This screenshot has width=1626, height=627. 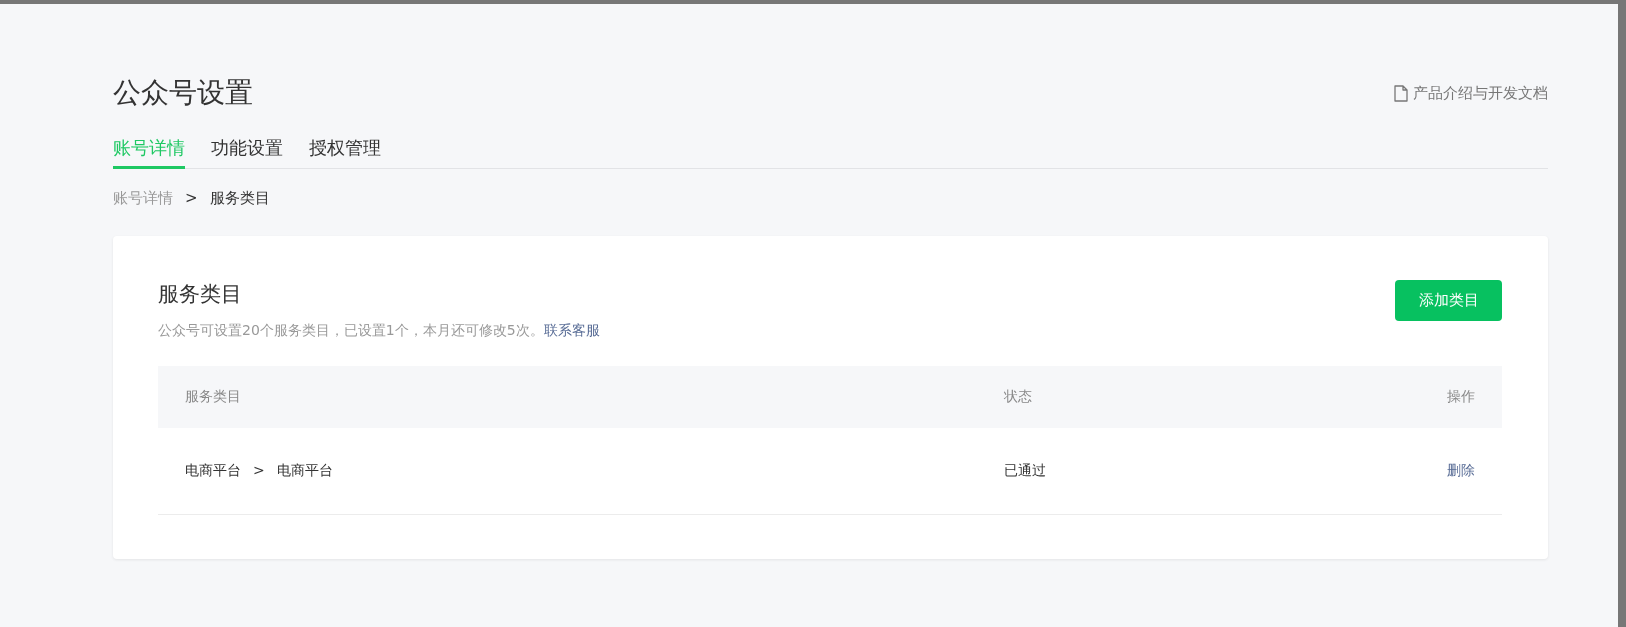 I want to click on column-header: 状态, so click(x=1018, y=397).